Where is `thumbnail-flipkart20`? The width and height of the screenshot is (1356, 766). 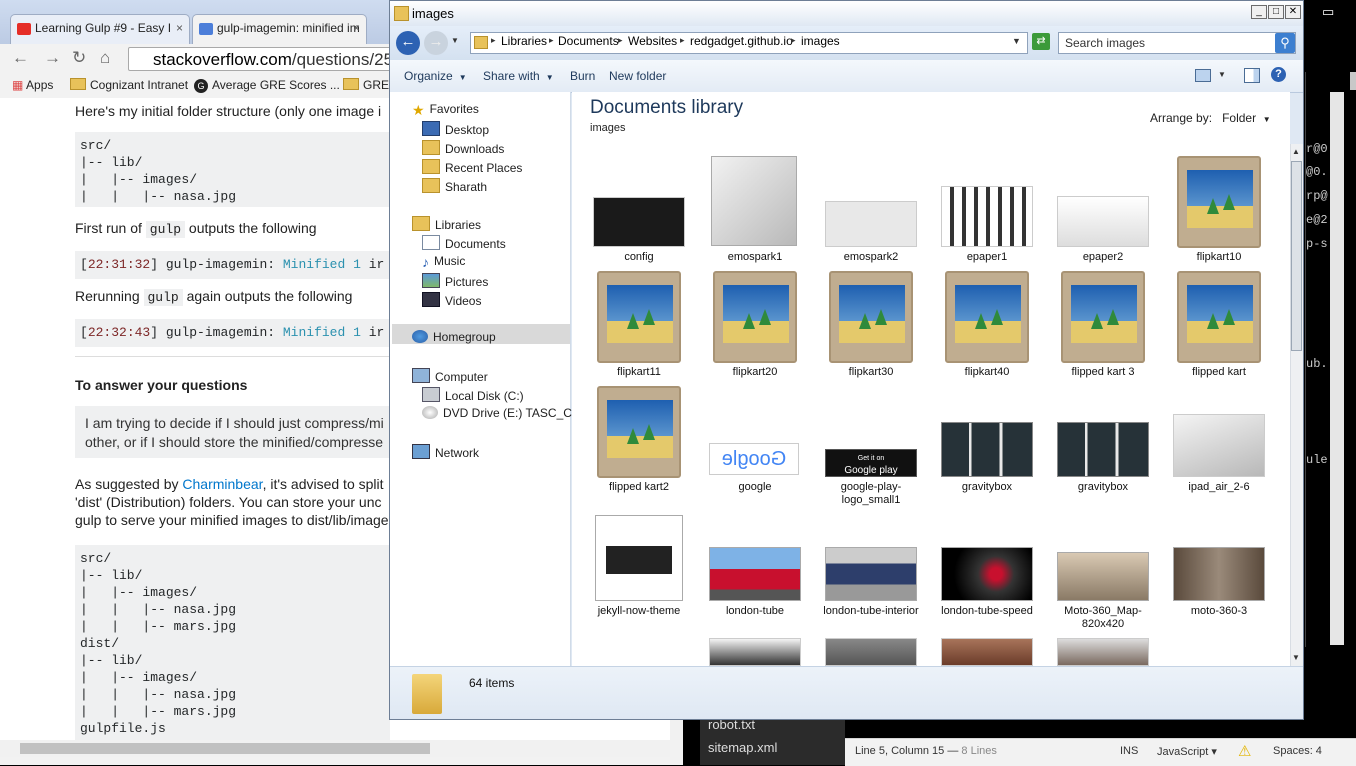
thumbnail-flipkart20 is located at coordinates (755, 317).